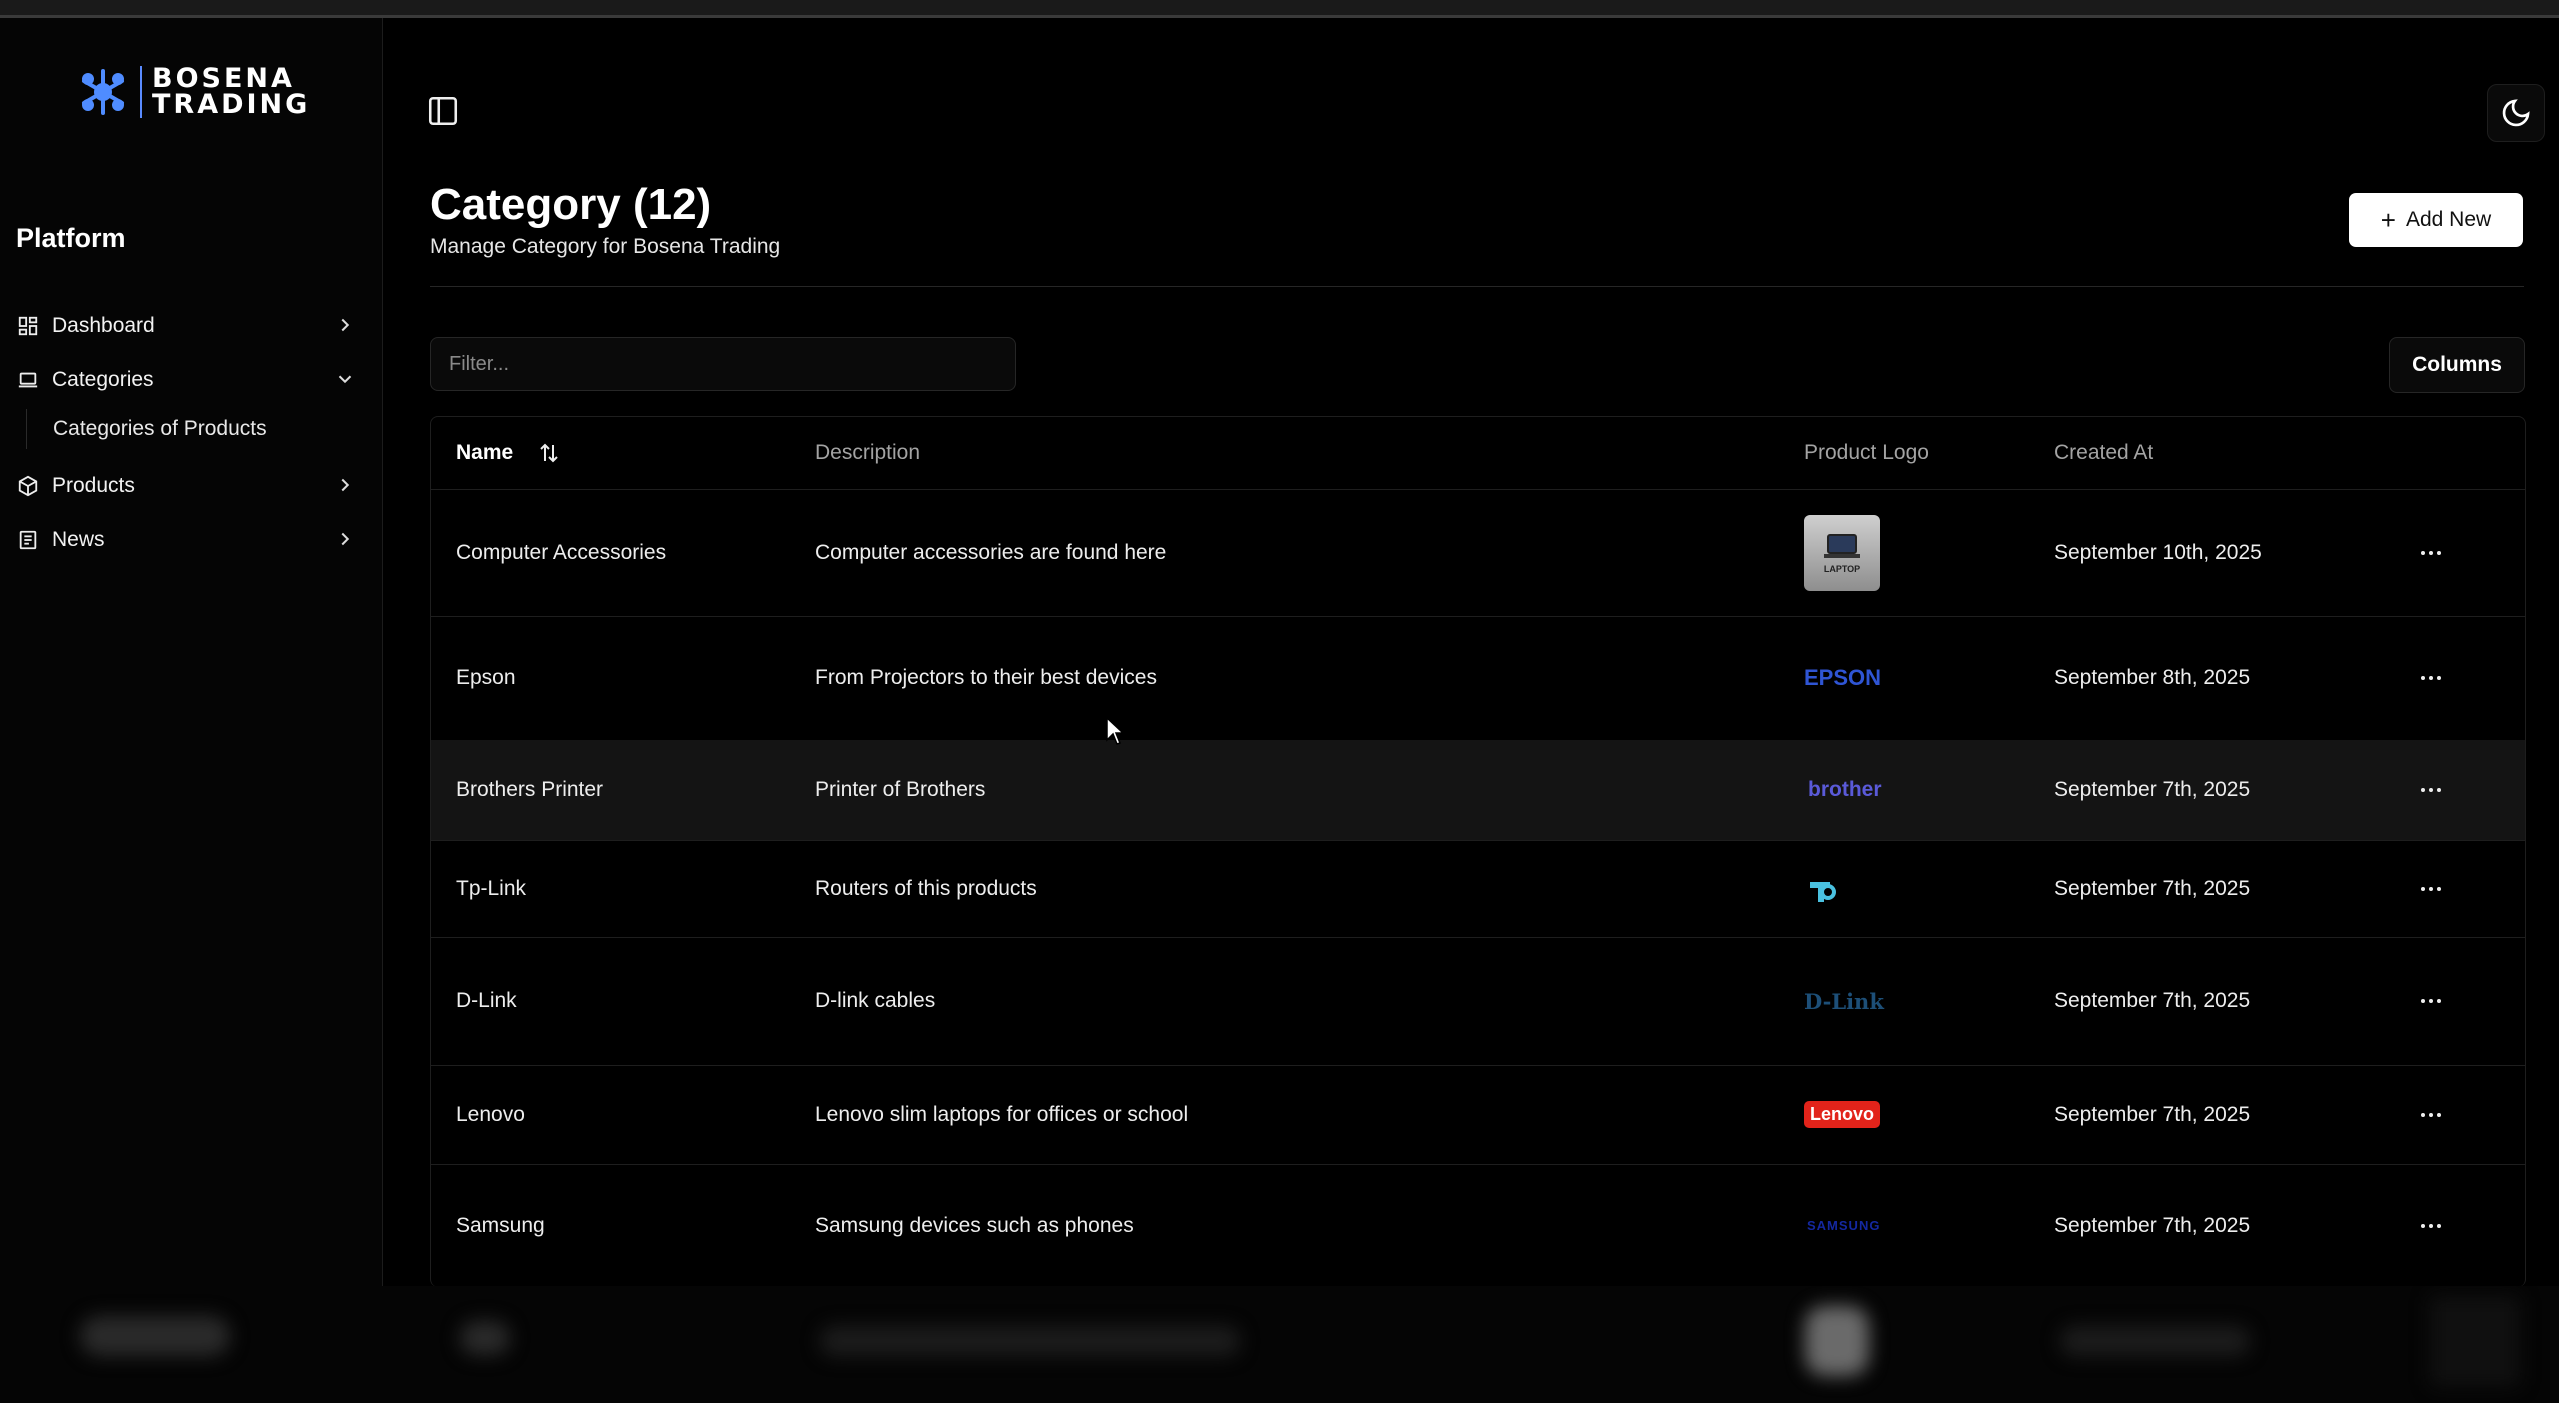 This screenshot has width=2559, height=1403. Describe the element at coordinates (1823, 891) in the screenshot. I see `tp-link-logo-icon` at that location.